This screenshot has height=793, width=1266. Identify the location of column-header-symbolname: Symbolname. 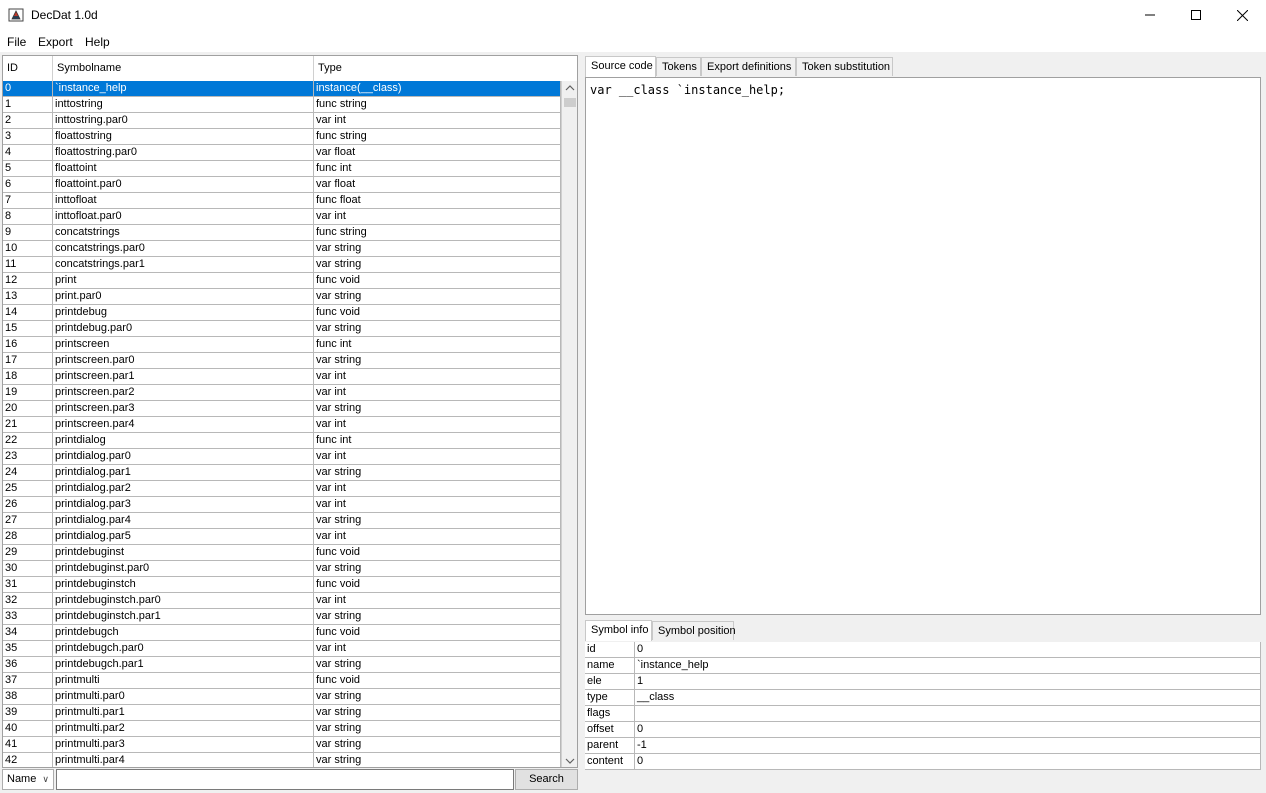
(183, 68).